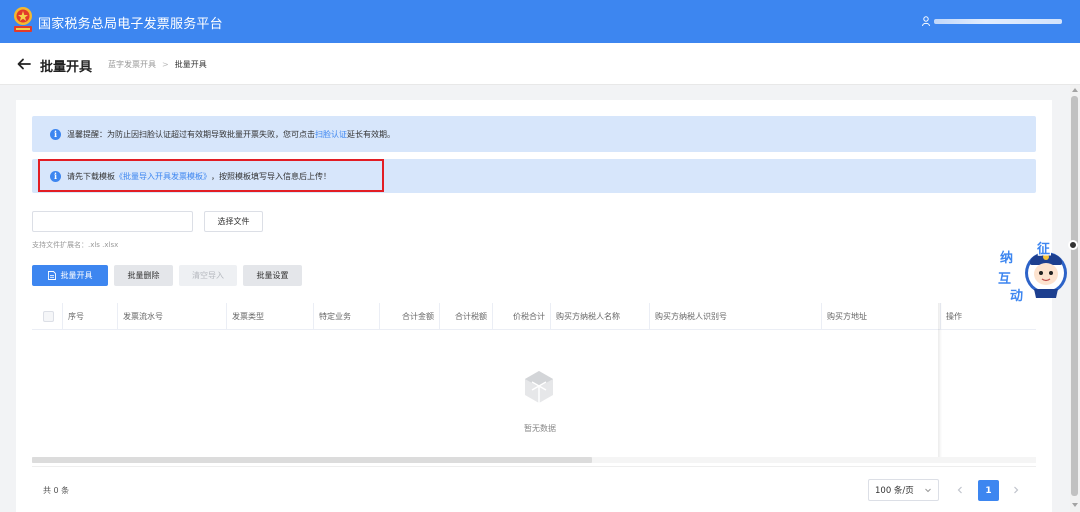  Describe the element at coordinates (409, 316) in the screenshot. I see `column-header-total-amount: 合计金额` at that location.